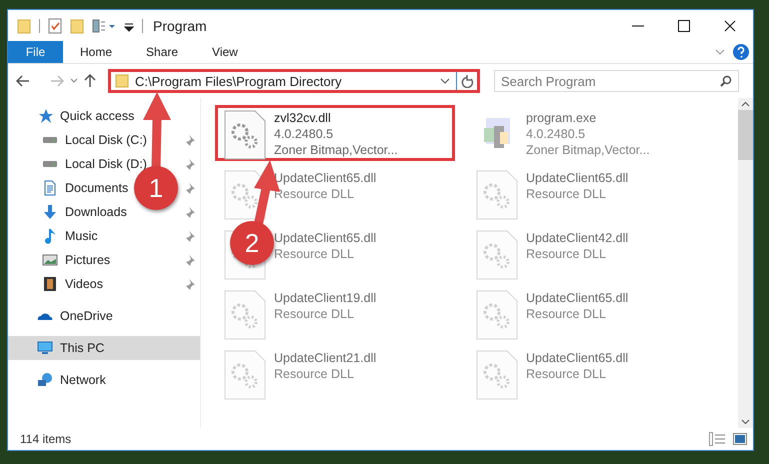 The height and width of the screenshot is (464, 769). Describe the element at coordinates (61, 260) in the screenshot. I see `sidebar-item: Pictures` at that location.